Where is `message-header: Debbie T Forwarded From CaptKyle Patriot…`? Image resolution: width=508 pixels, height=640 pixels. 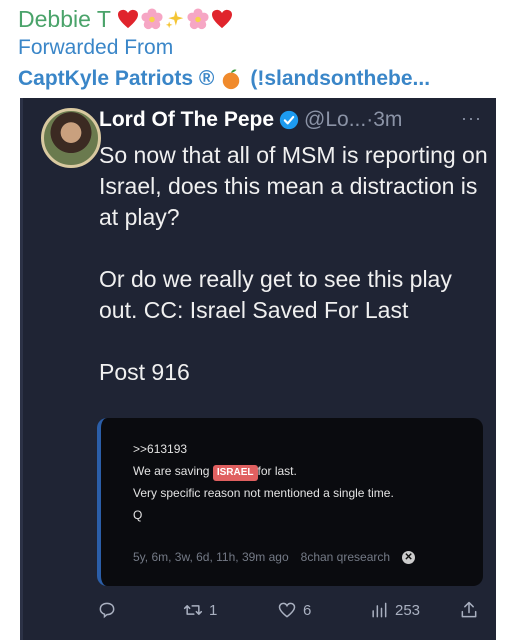
message-header: Debbie T Forwarded From CaptKyle Patriot… is located at coordinates (258, 49).